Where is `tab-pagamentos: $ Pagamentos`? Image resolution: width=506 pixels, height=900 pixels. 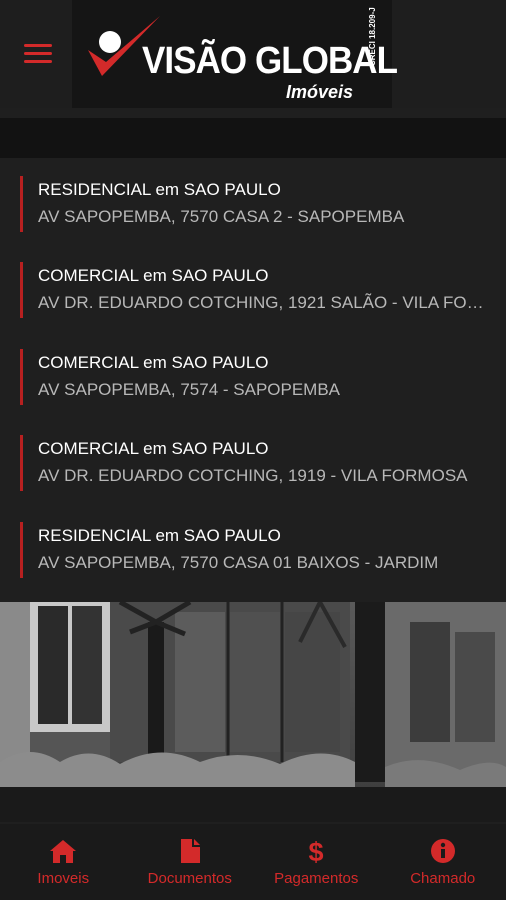 tab-pagamentos: $ Pagamentos is located at coordinates (316, 862).